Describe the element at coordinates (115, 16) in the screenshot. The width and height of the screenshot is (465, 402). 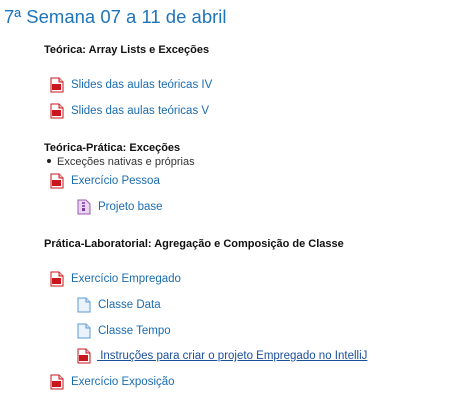
I see `week-title: 7ª Semana 07 a 11 de abril` at that location.